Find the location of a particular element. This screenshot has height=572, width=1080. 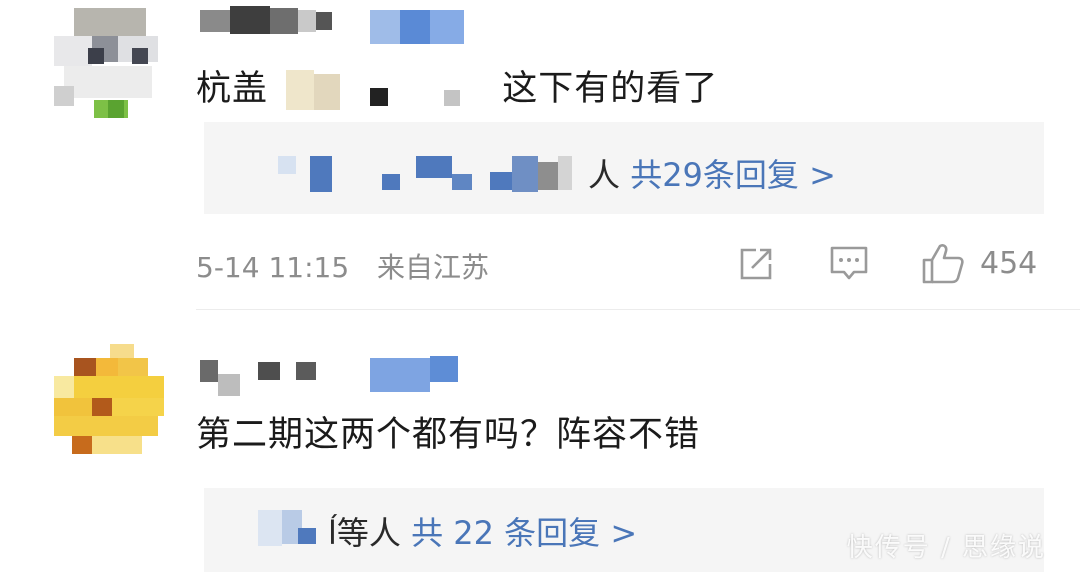

view-replies-link: 共29条回复 > is located at coordinates (733, 175).